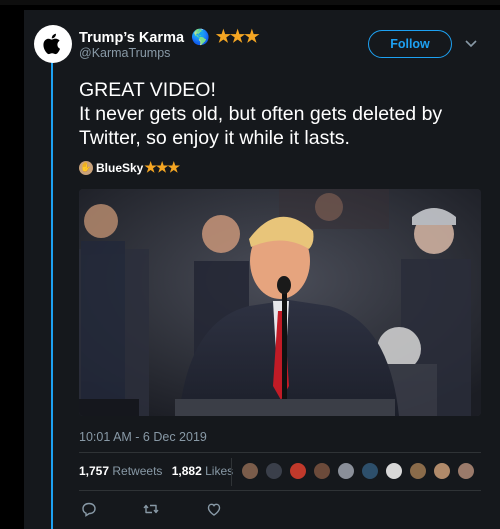  I want to click on quoted-author-name: BlueSky, so click(120, 167).